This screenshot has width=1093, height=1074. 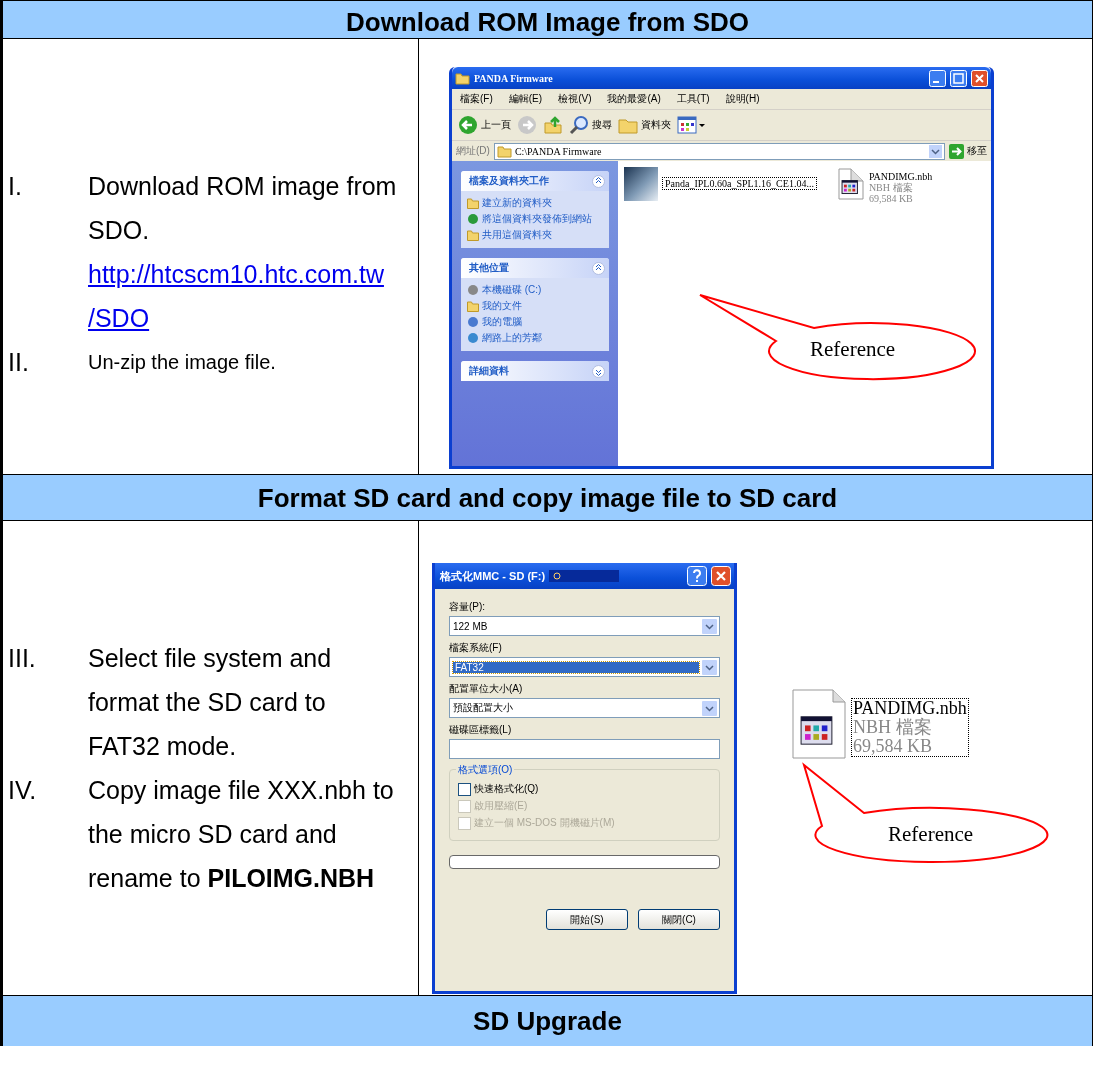 I want to click on link: http://htcscm10.htc.com.tw, so click(x=246, y=273).